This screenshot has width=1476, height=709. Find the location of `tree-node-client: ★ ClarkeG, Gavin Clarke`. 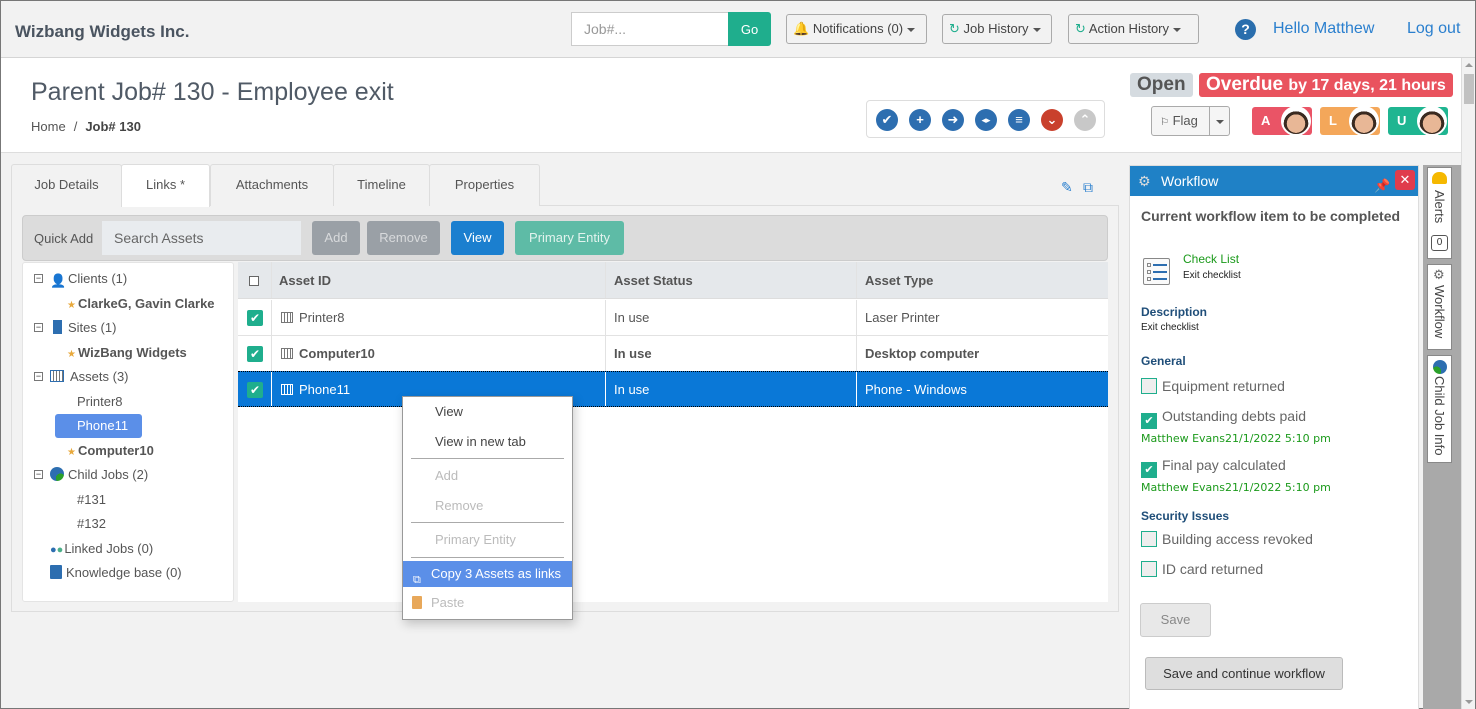

tree-node-client: ★ ClarkeG, Gavin Clarke is located at coordinates (141, 303).